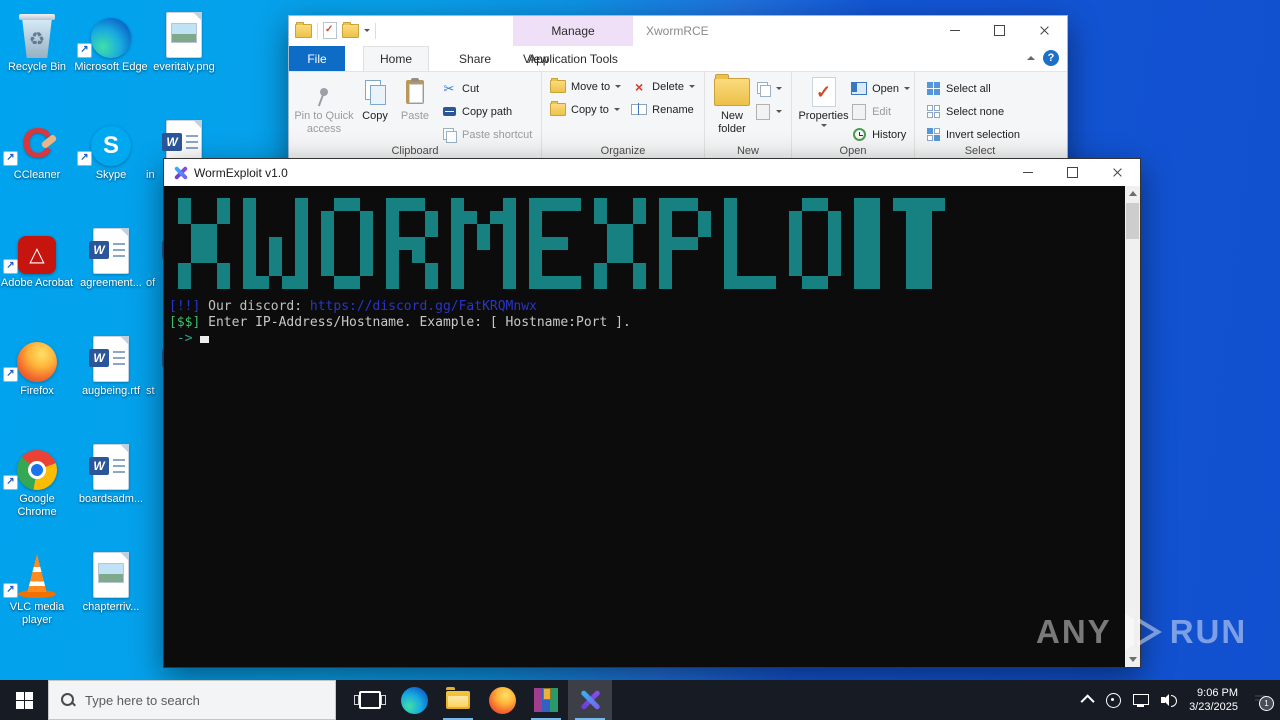 The width and height of the screenshot is (1280, 720). I want to click on desktop-icon: ↗ Google Chrome, so click(38, 480).